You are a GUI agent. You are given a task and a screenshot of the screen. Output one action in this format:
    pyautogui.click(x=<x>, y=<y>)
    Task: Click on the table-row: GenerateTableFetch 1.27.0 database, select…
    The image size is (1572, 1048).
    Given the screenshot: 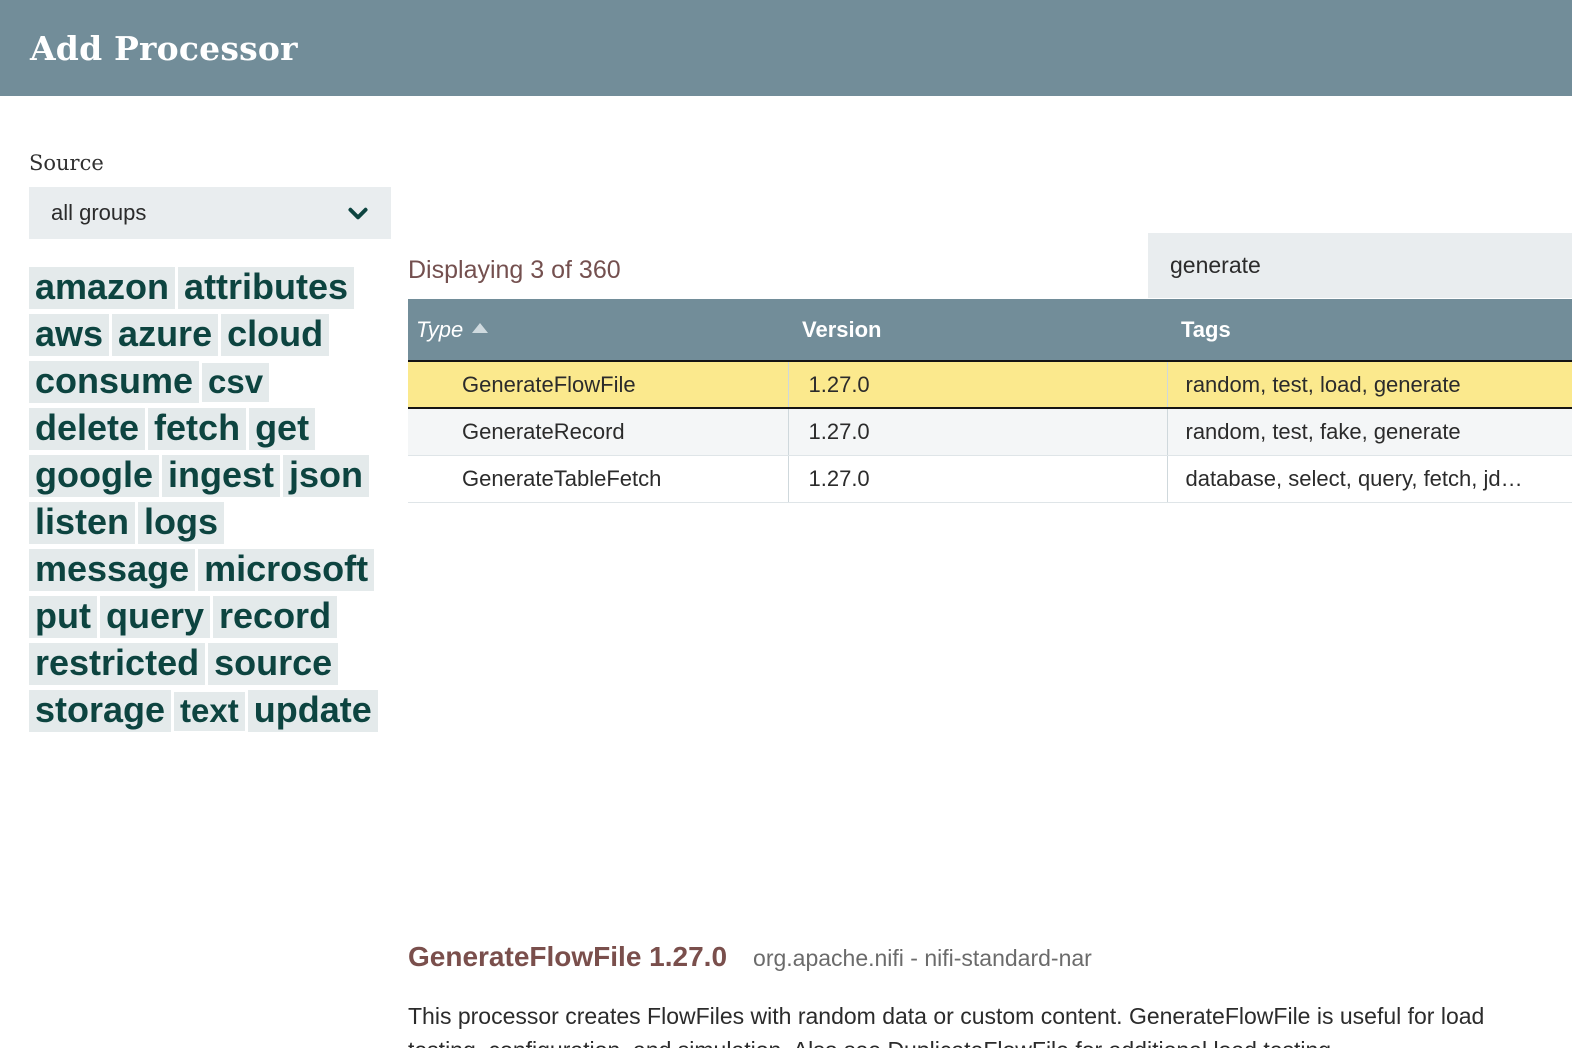 What is the action you would take?
    pyautogui.click(x=990, y=479)
    